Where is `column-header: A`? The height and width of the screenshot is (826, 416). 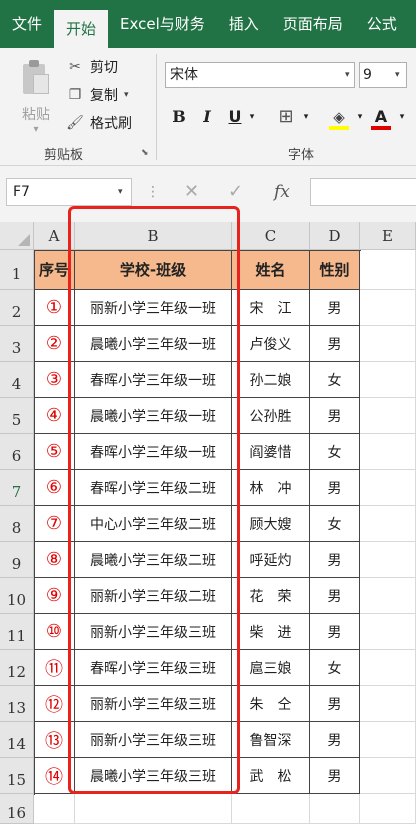 column-header: A is located at coordinates (54, 236).